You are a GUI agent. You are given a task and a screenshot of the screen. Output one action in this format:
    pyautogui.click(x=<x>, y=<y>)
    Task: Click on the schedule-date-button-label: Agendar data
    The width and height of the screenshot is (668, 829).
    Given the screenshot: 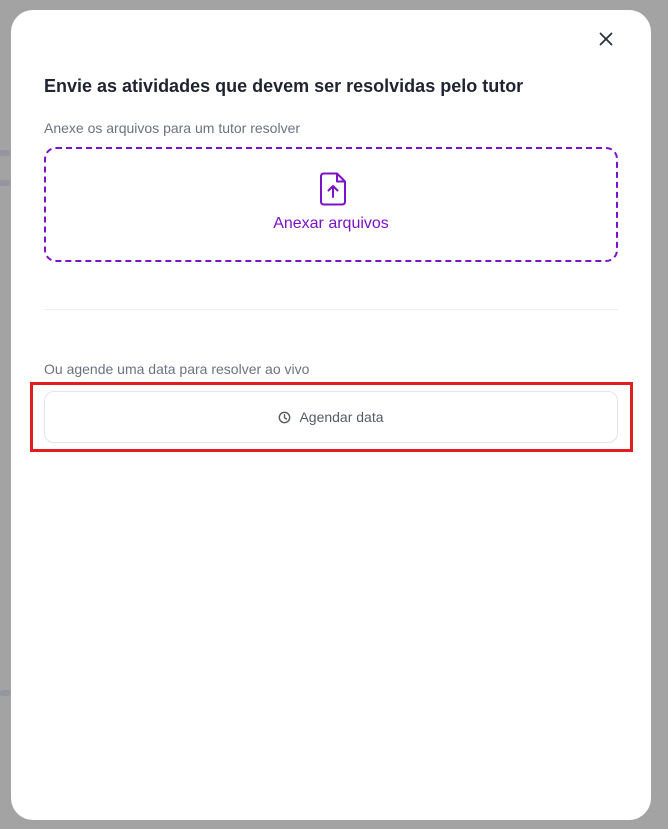 What is the action you would take?
    pyautogui.click(x=341, y=417)
    